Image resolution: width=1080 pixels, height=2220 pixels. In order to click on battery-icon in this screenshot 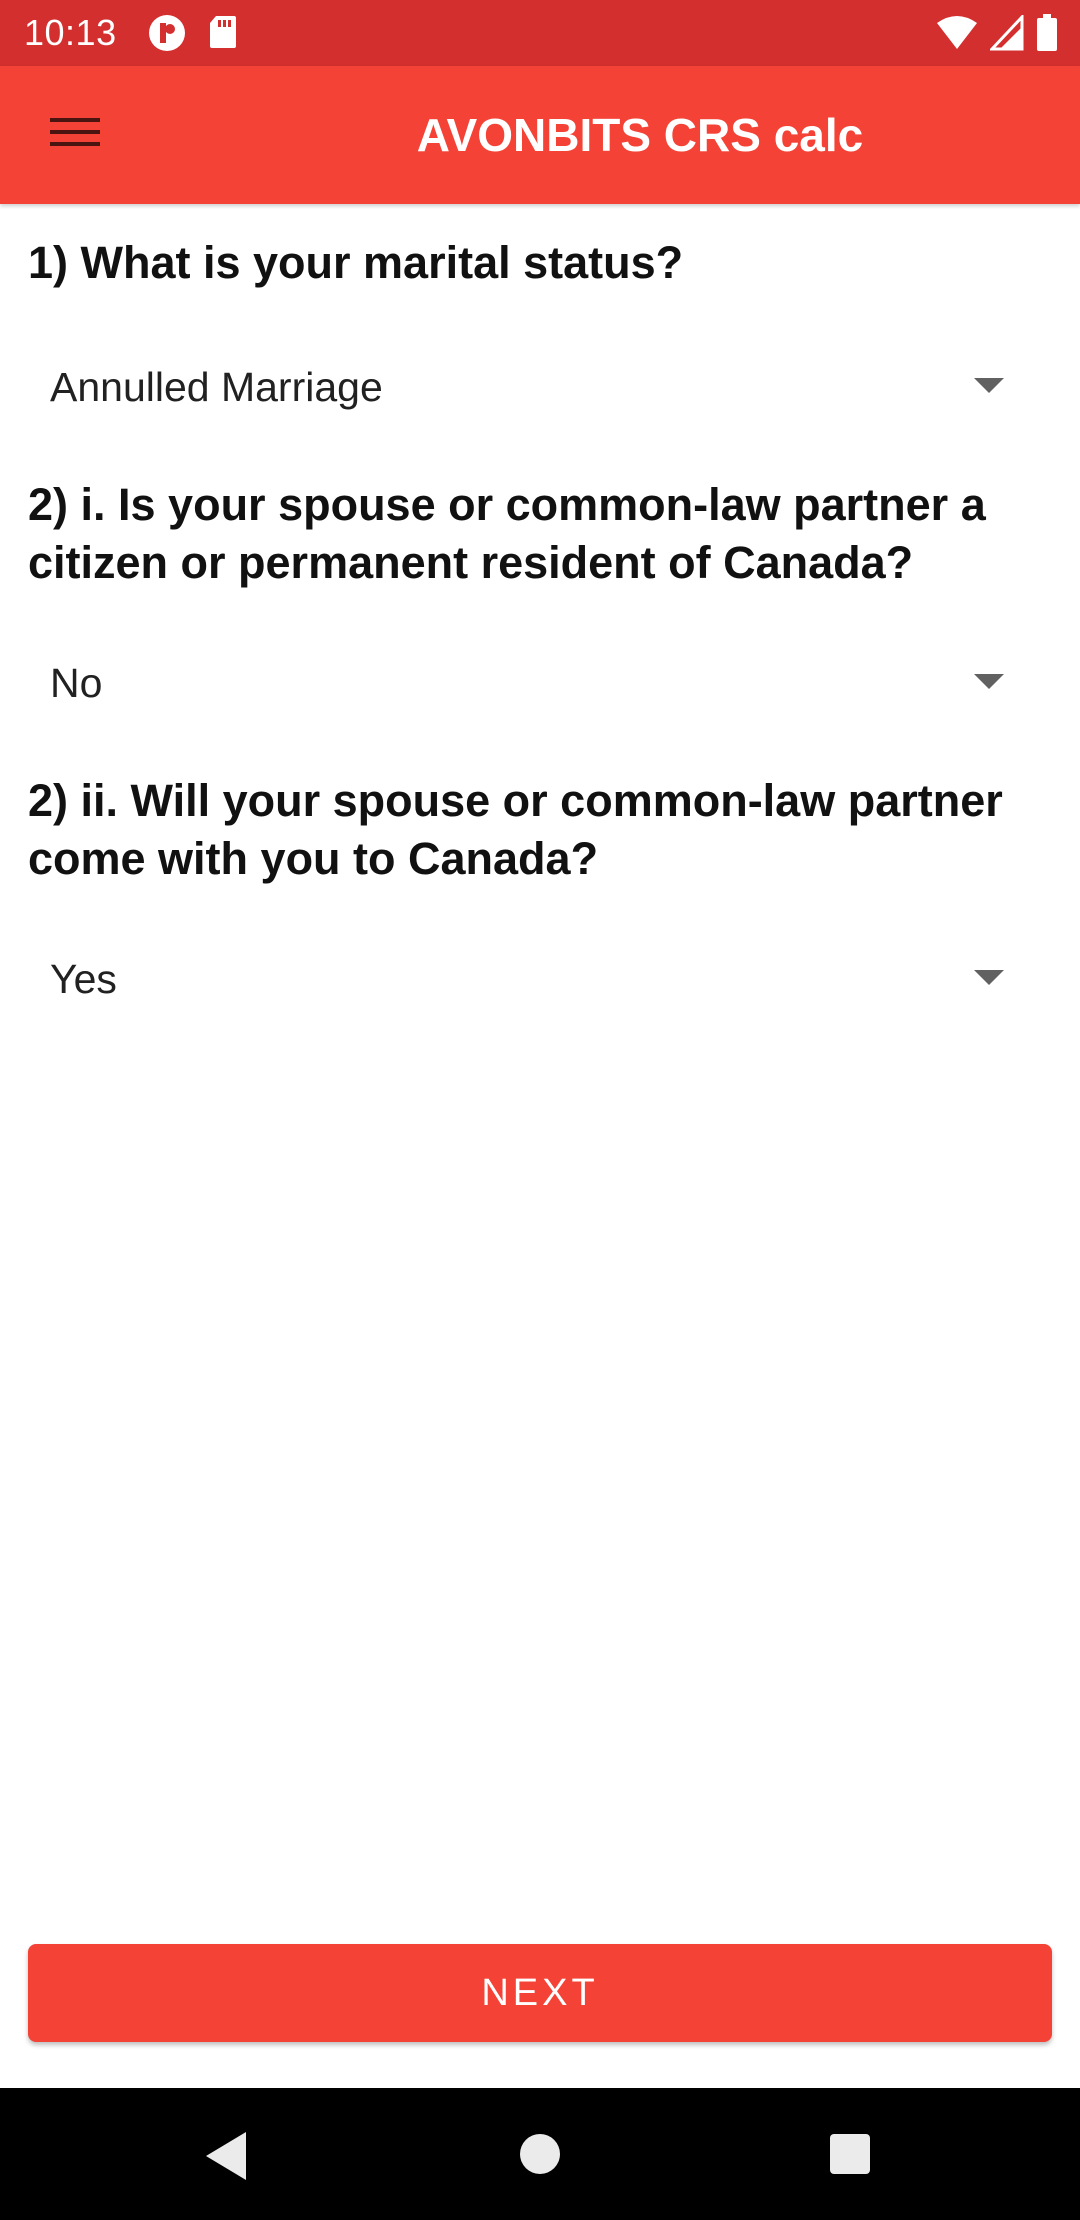, I will do `click(1047, 35)`.